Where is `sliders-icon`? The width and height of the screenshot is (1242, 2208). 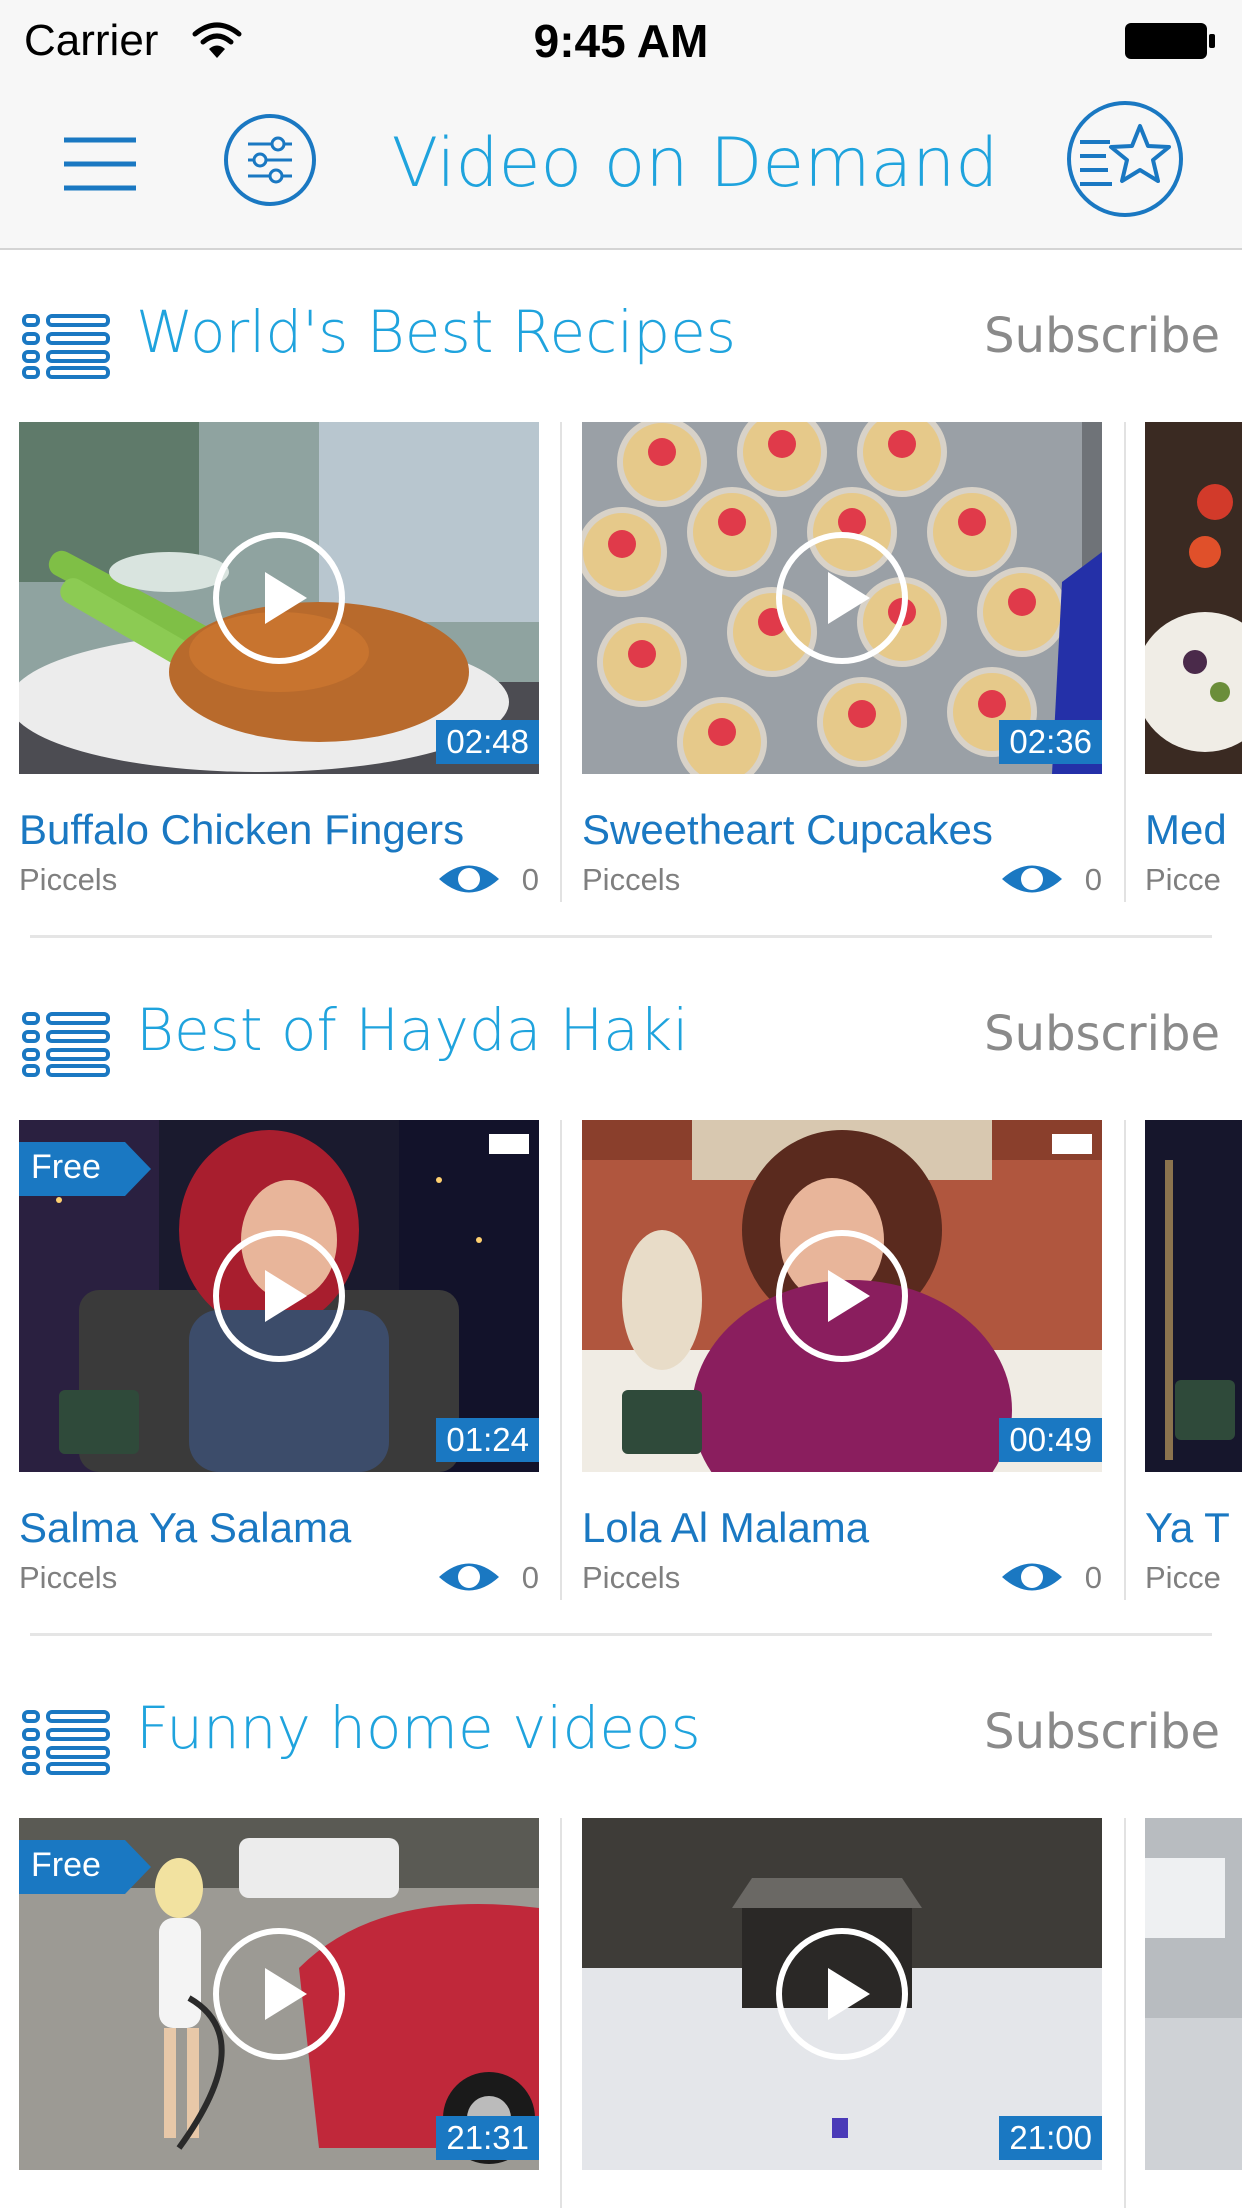 sliders-icon is located at coordinates (270, 160).